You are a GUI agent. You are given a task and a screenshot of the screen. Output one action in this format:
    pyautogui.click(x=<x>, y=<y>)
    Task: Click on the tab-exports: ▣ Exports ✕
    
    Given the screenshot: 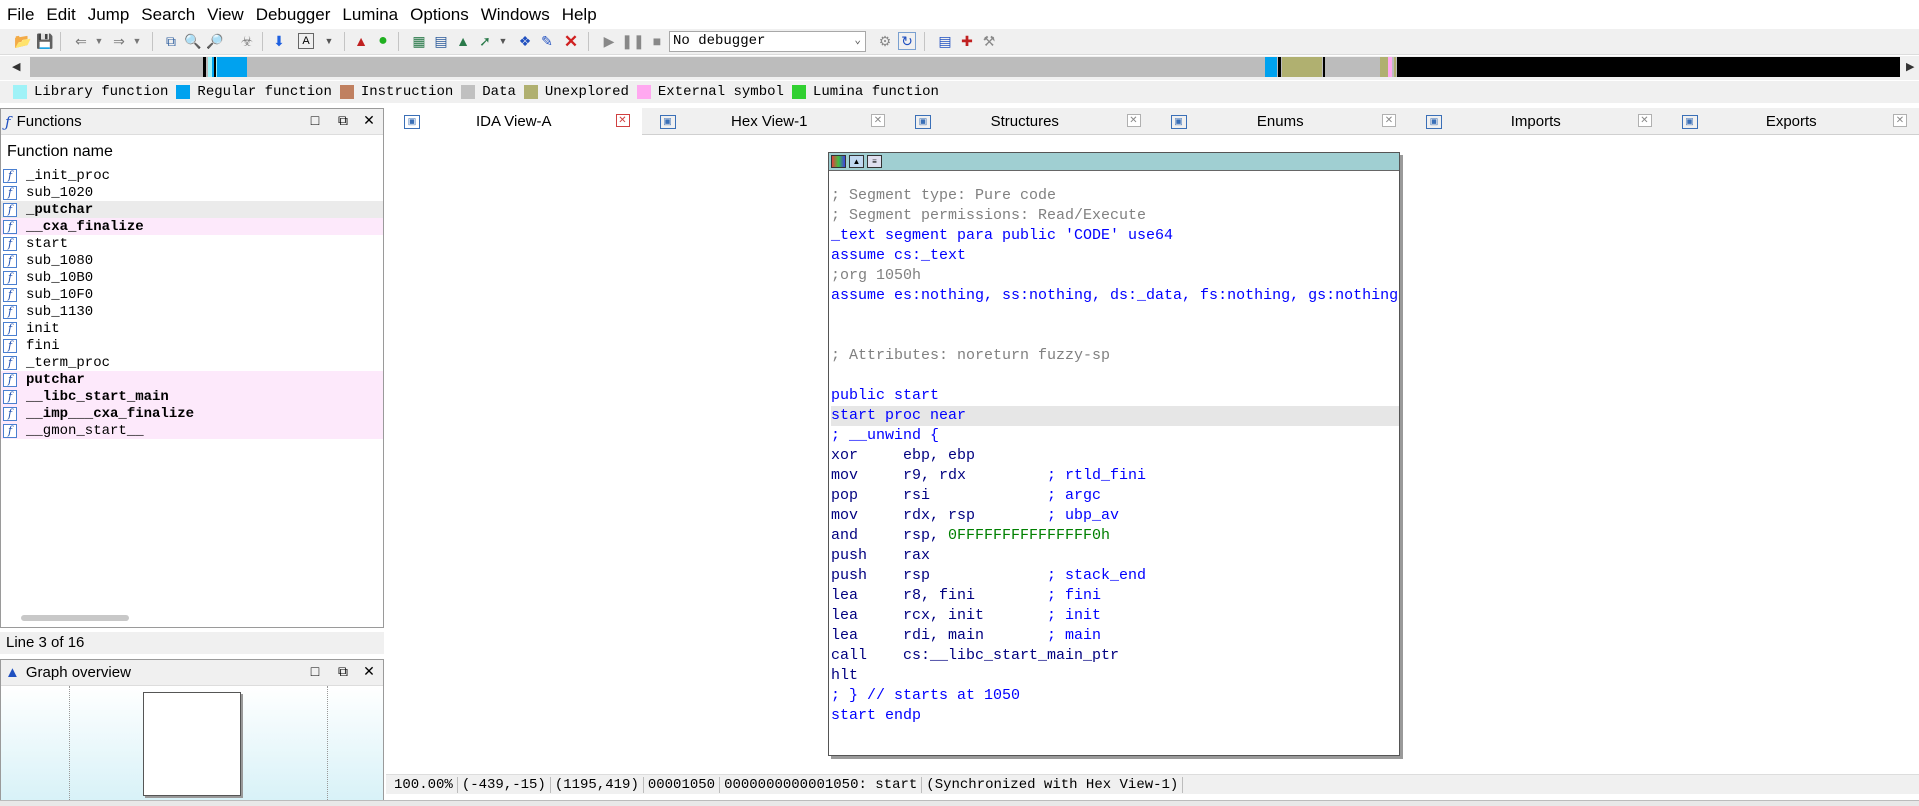 What is the action you would take?
    pyautogui.click(x=1791, y=121)
    